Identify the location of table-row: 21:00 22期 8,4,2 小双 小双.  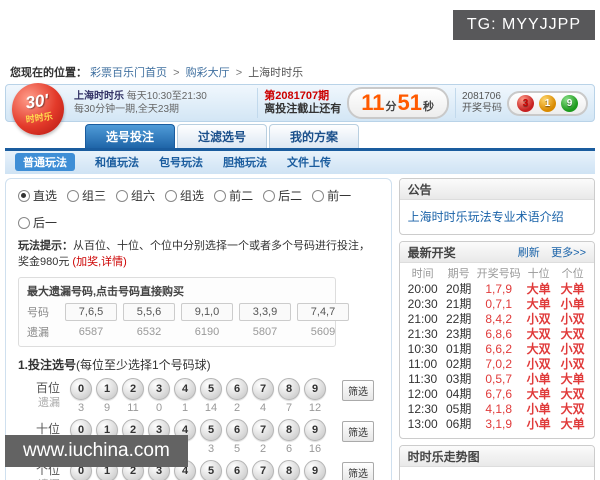
(497, 319).